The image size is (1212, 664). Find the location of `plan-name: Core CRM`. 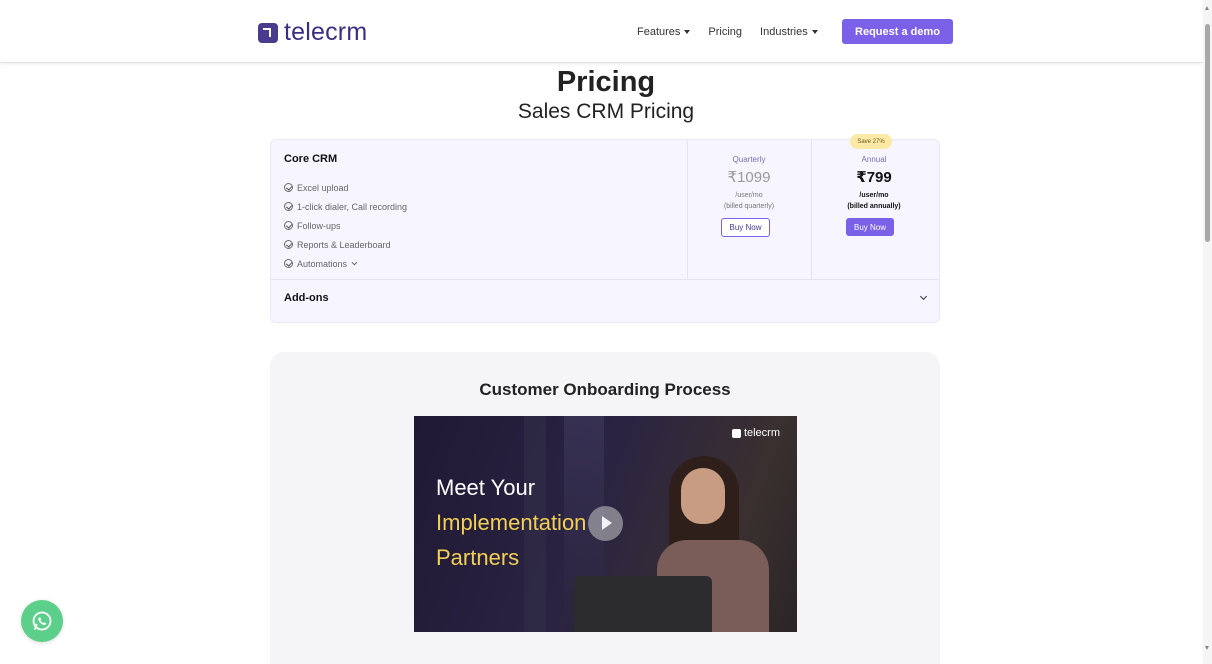

plan-name: Core CRM is located at coordinates (311, 159).